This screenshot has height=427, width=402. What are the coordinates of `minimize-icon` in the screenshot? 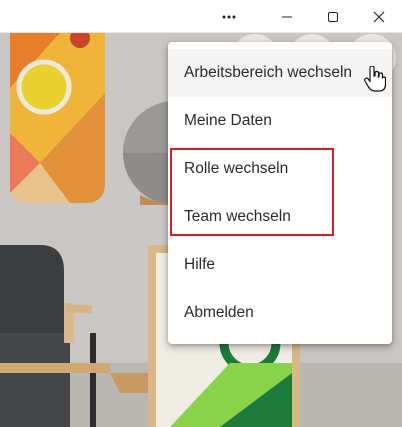 It's located at (287, 16).